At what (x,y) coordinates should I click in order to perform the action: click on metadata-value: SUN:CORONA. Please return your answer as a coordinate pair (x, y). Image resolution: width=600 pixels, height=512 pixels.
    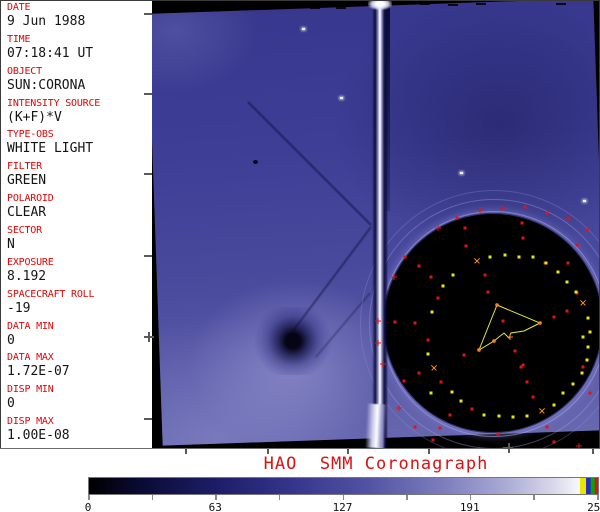
    Looking at the image, I should click on (46, 85).